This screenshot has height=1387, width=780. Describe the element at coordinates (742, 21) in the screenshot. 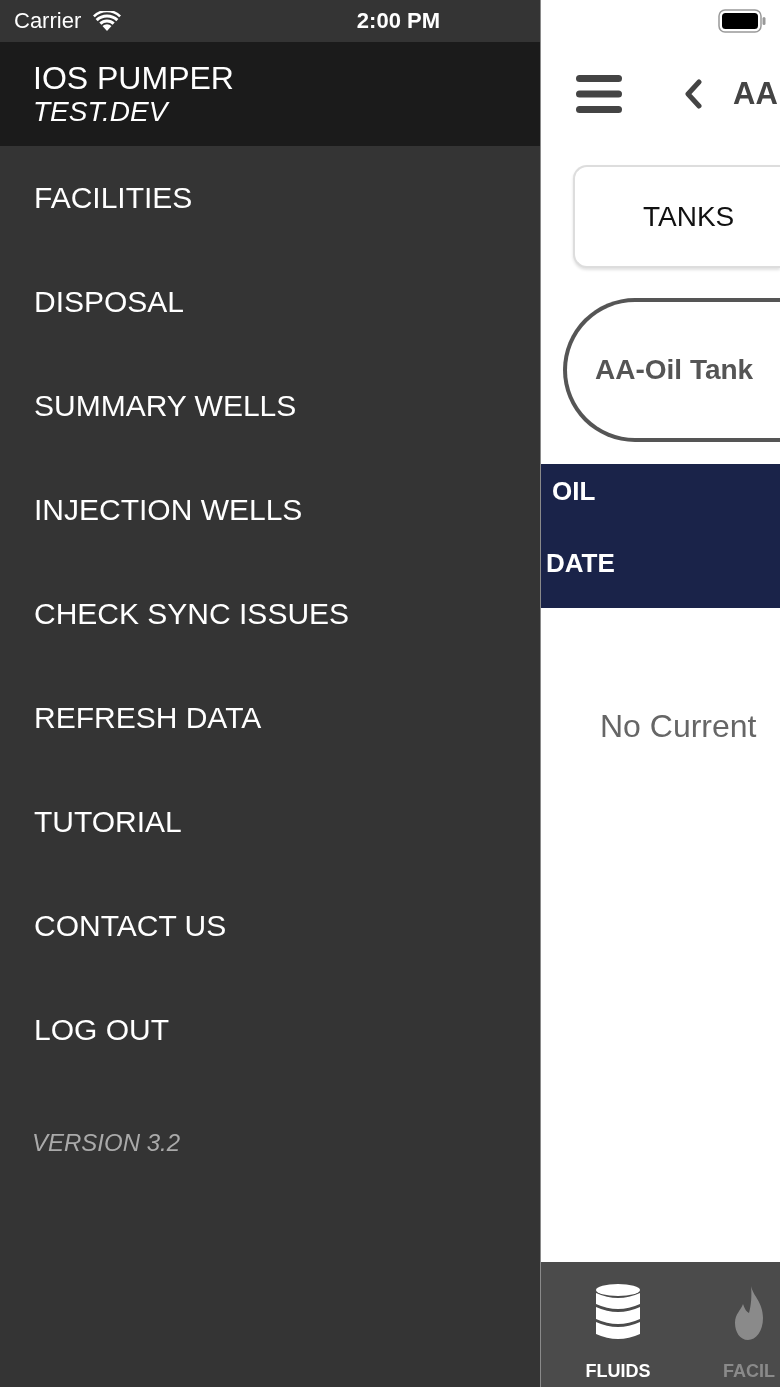

I see `battery-icon` at that location.